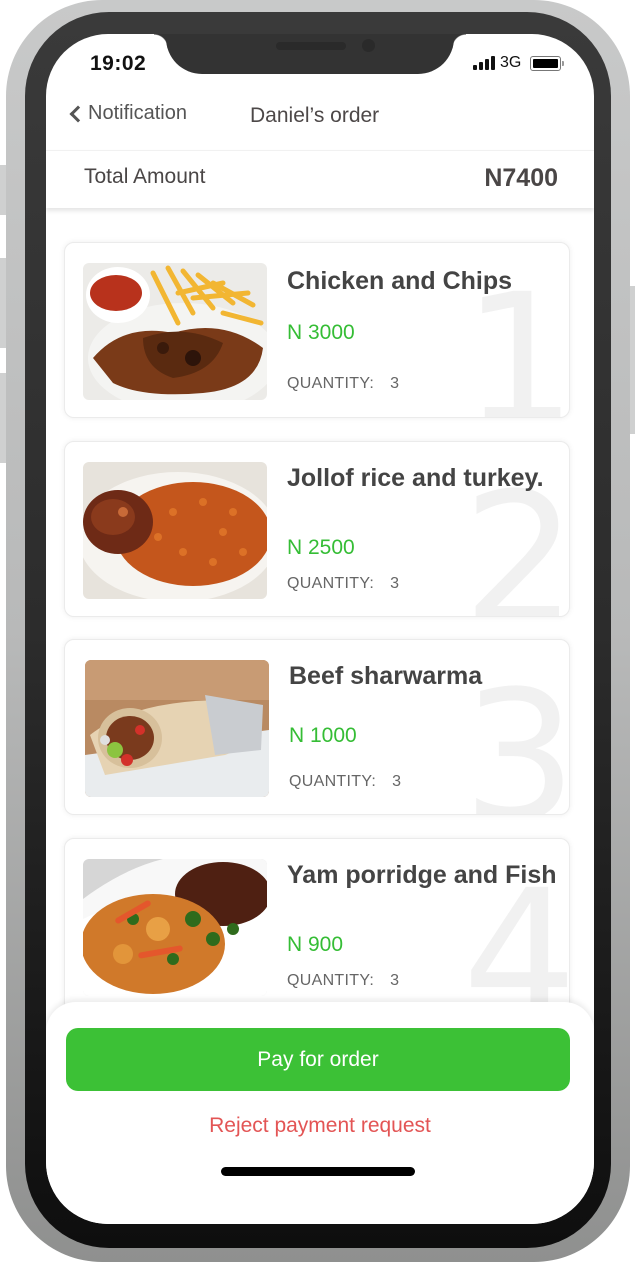 The image size is (635, 1264). Describe the element at coordinates (175, 331) in the screenshot. I see `chicken-and-chips-photo` at that location.